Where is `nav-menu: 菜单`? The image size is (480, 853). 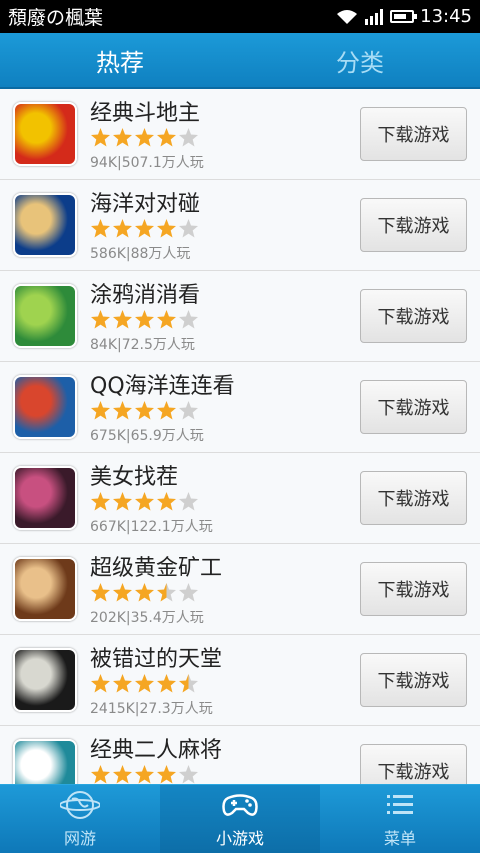
nav-menu: 菜单 is located at coordinates (400, 819).